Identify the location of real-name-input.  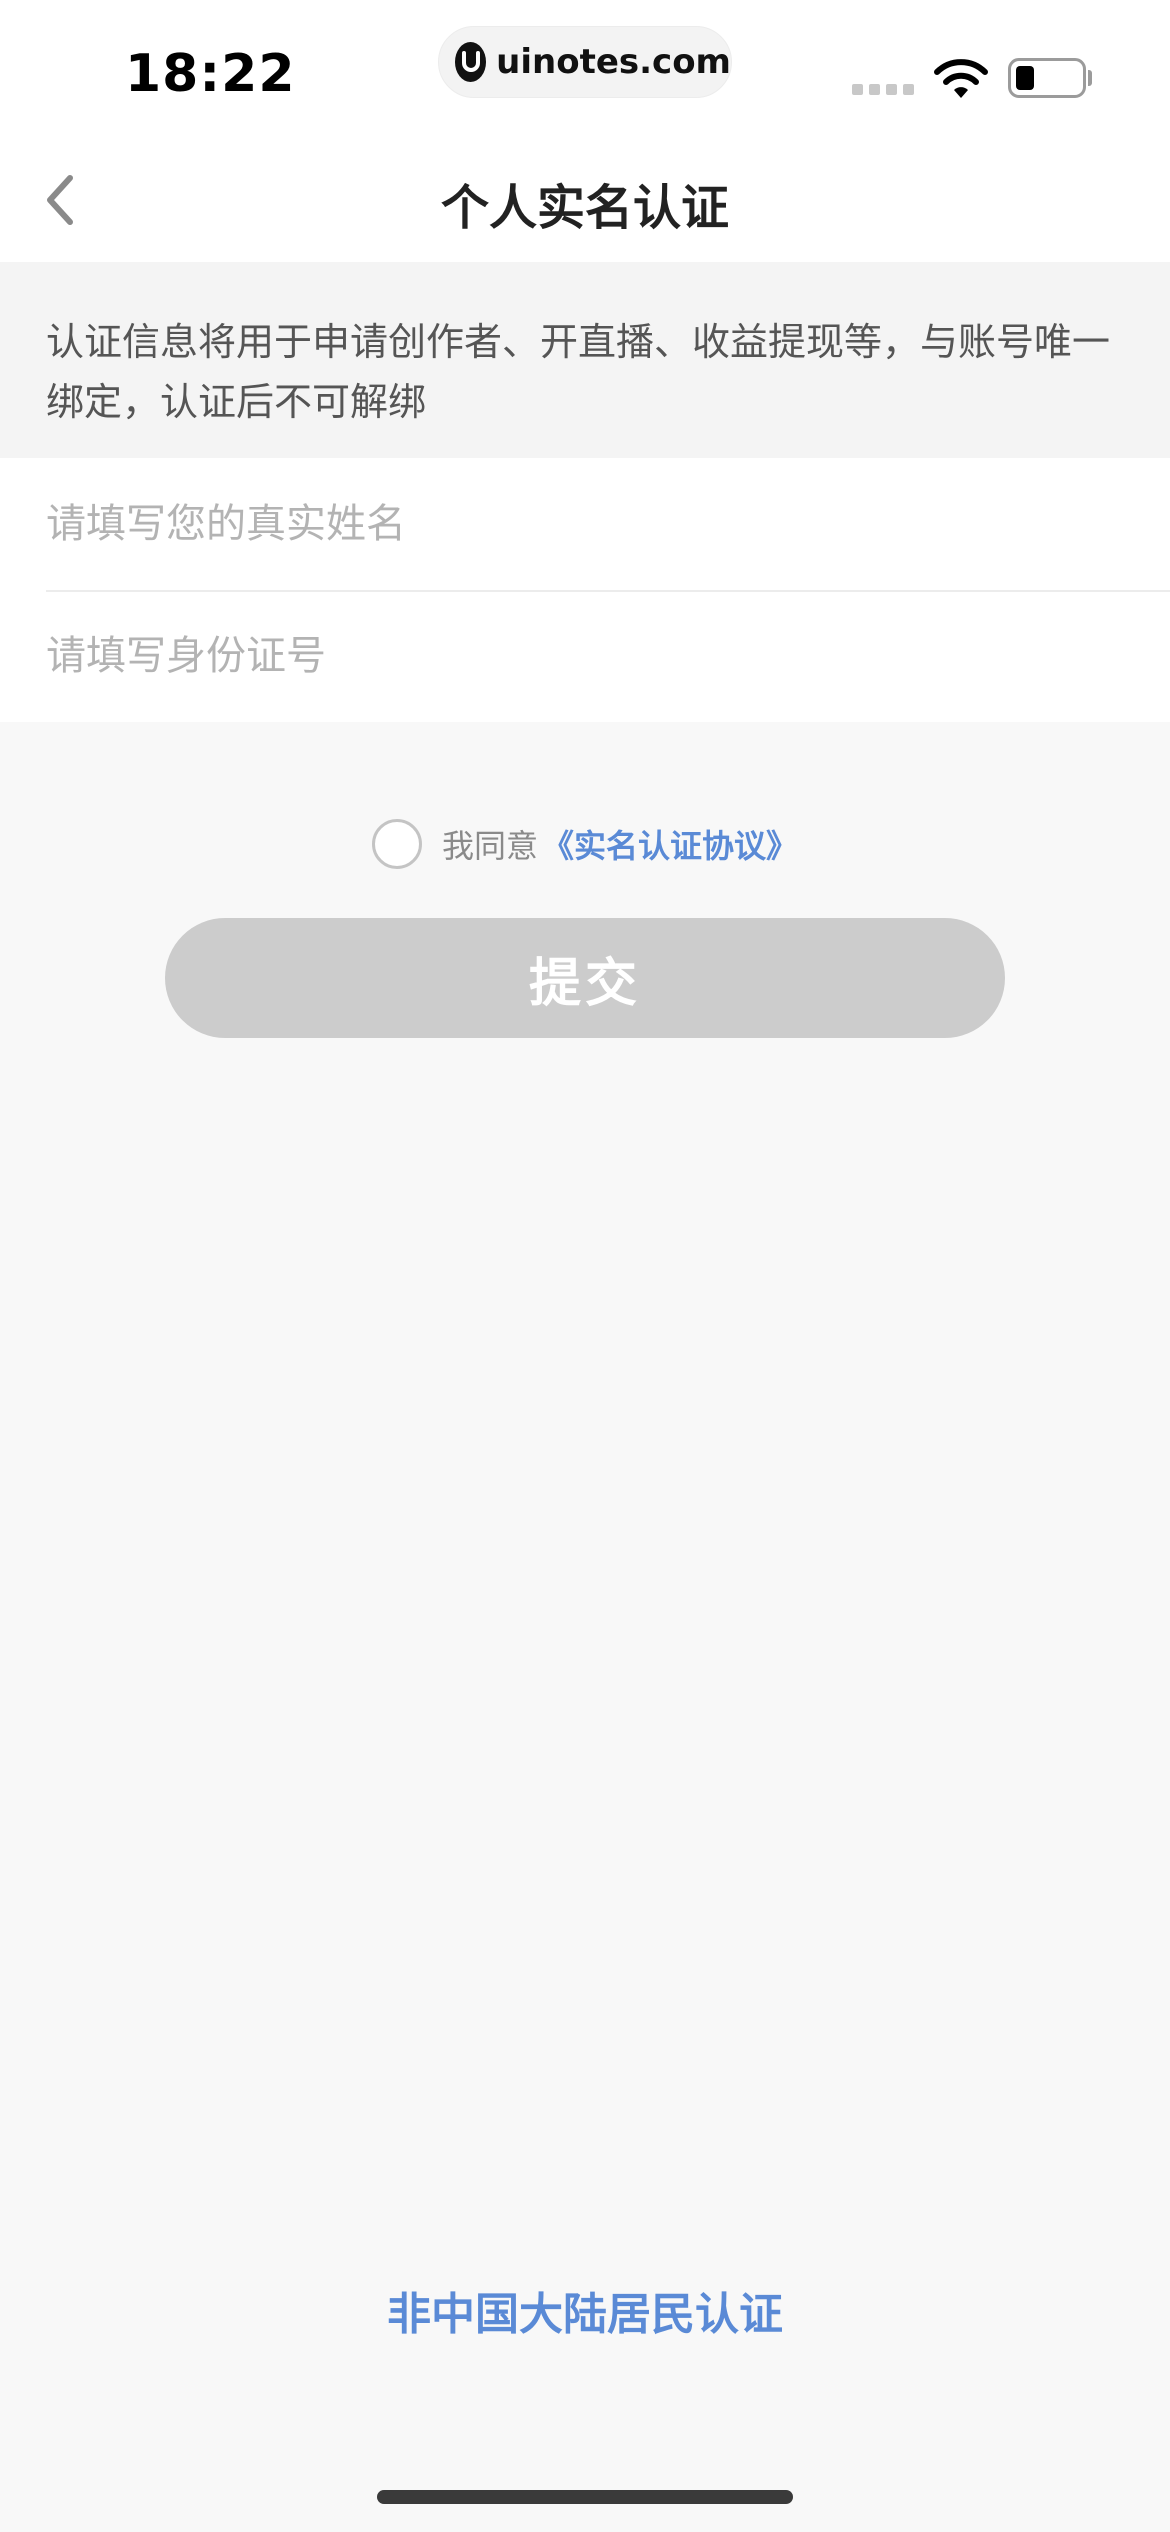
(586, 524).